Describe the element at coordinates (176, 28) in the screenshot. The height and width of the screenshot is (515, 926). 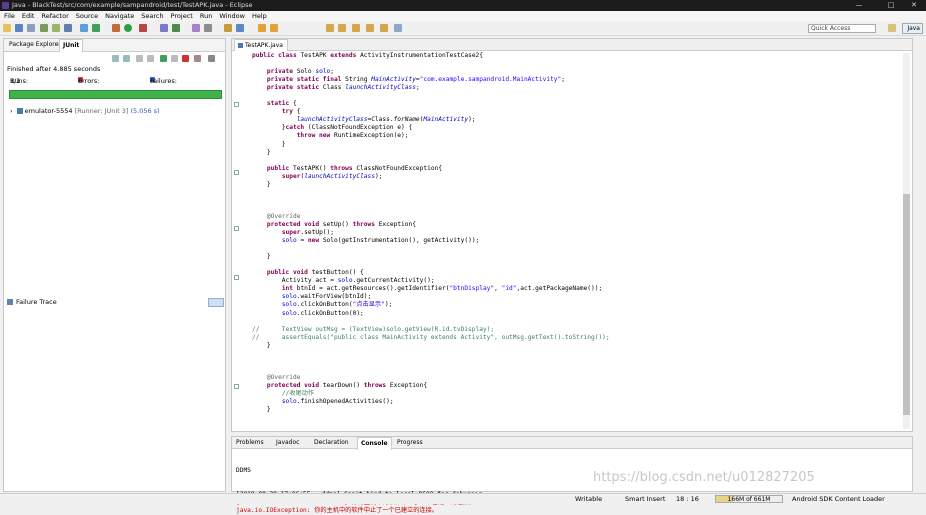
I see `new-java-class-icon` at that location.